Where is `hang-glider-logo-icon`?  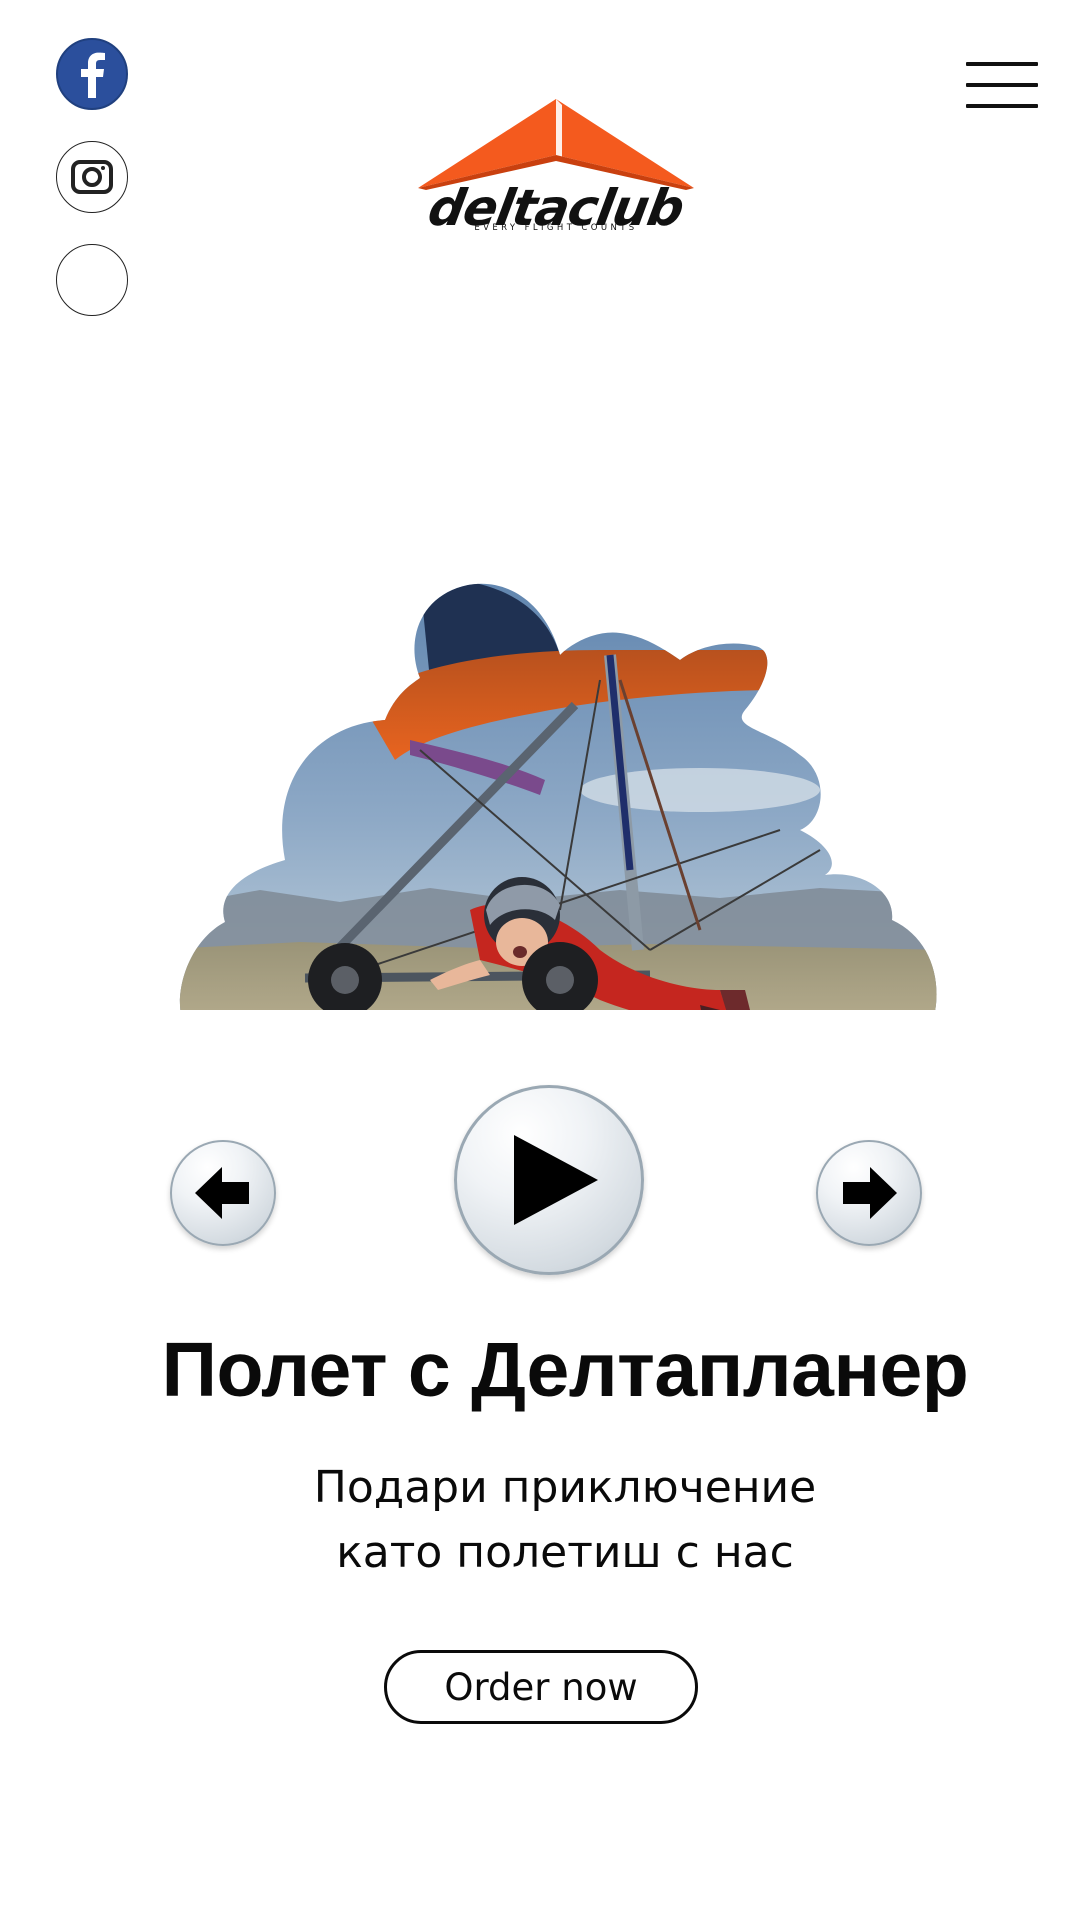 hang-glider-logo-icon is located at coordinates (556, 144).